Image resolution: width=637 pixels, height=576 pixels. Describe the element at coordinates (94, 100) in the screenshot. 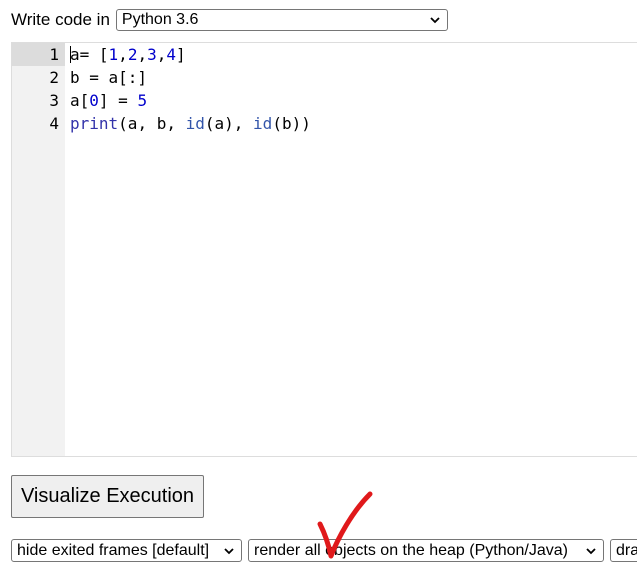

I see `code-token: 0` at that location.